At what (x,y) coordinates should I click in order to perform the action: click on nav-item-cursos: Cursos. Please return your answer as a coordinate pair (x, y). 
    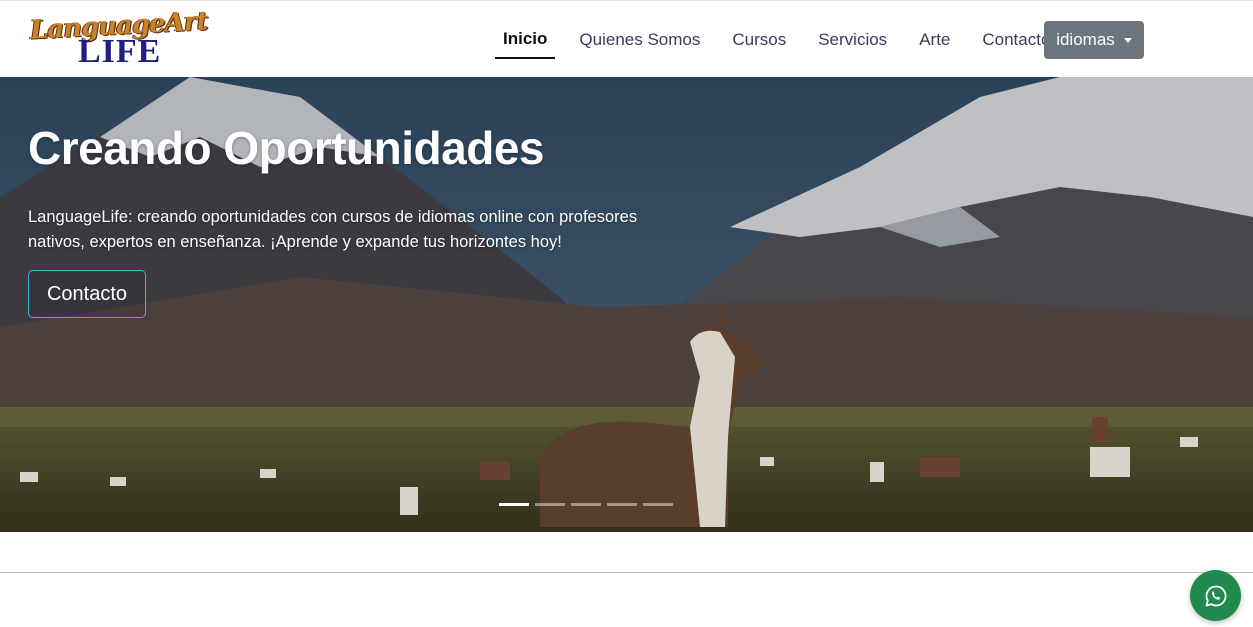
    Looking at the image, I should click on (759, 40).